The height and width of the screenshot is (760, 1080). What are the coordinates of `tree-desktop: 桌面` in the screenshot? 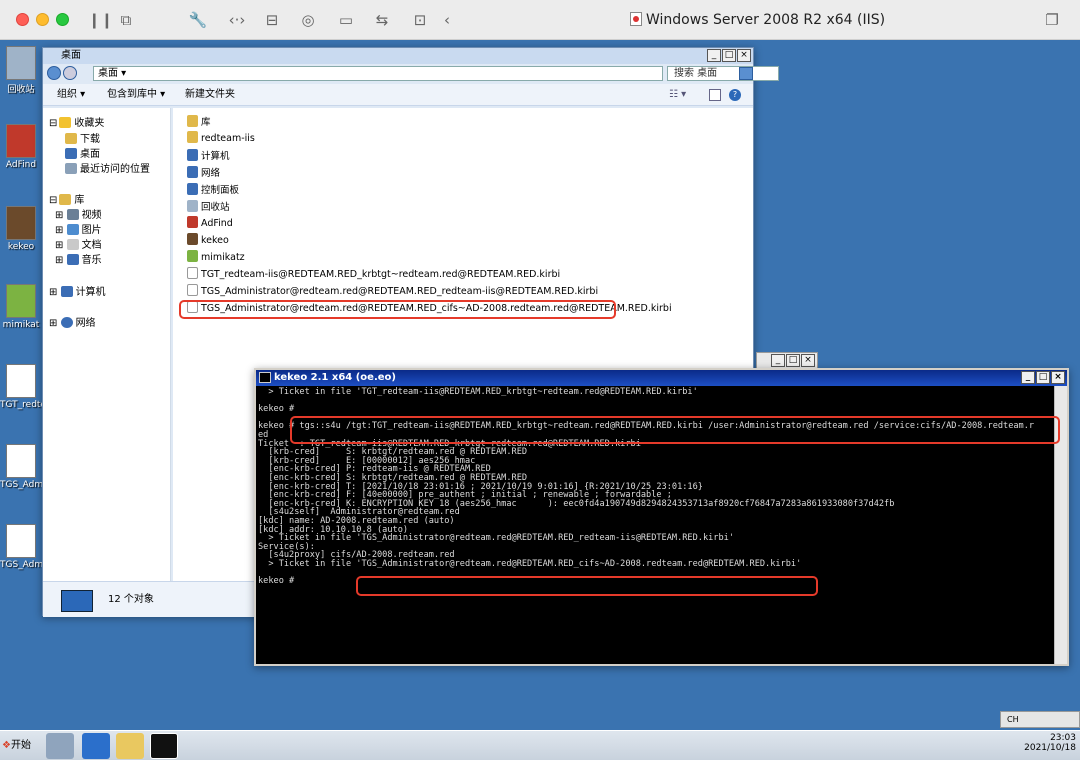 It's located at (82, 152).